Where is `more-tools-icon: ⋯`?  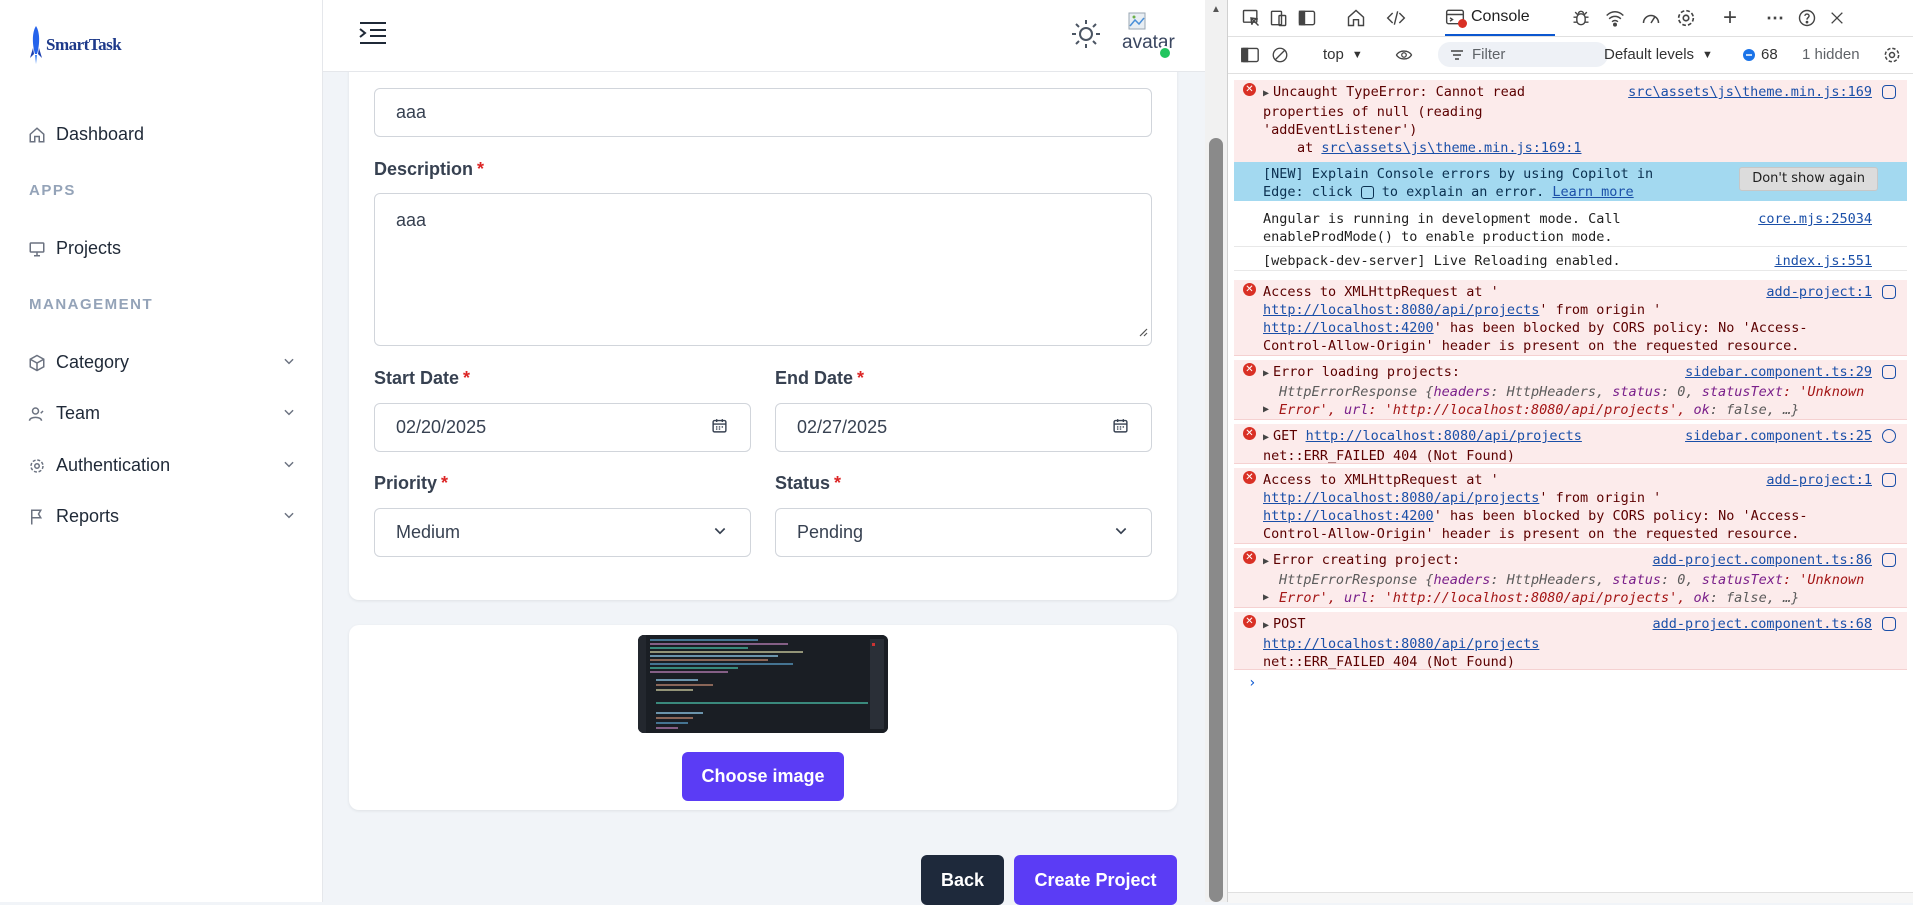
more-tools-icon: ⋯ is located at coordinates (1775, 18).